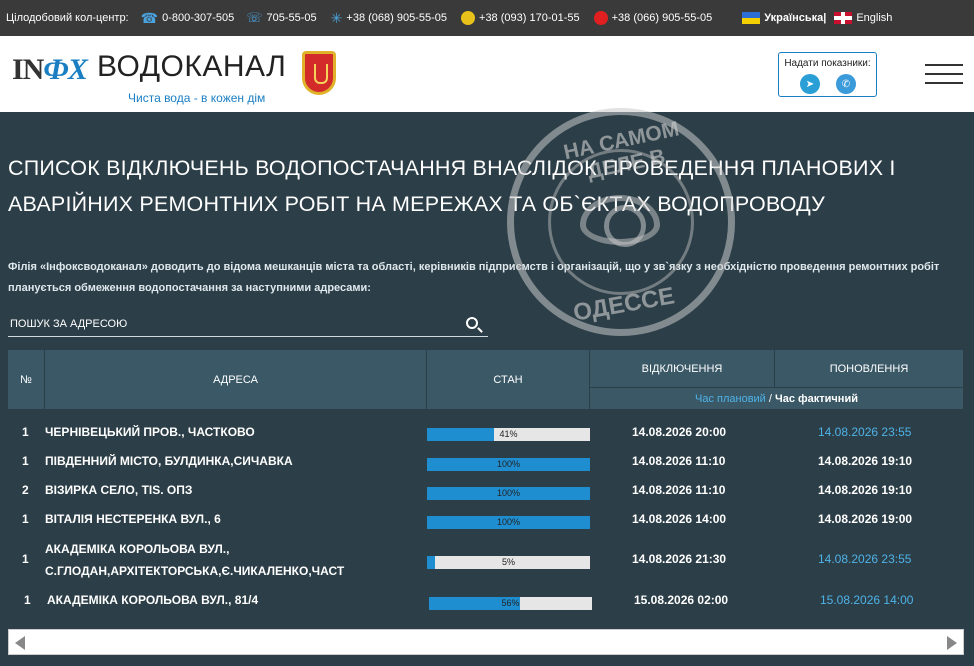  Describe the element at coordinates (784, 18) in the screenshot. I see `lang-ua-link: Українська|` at that location.